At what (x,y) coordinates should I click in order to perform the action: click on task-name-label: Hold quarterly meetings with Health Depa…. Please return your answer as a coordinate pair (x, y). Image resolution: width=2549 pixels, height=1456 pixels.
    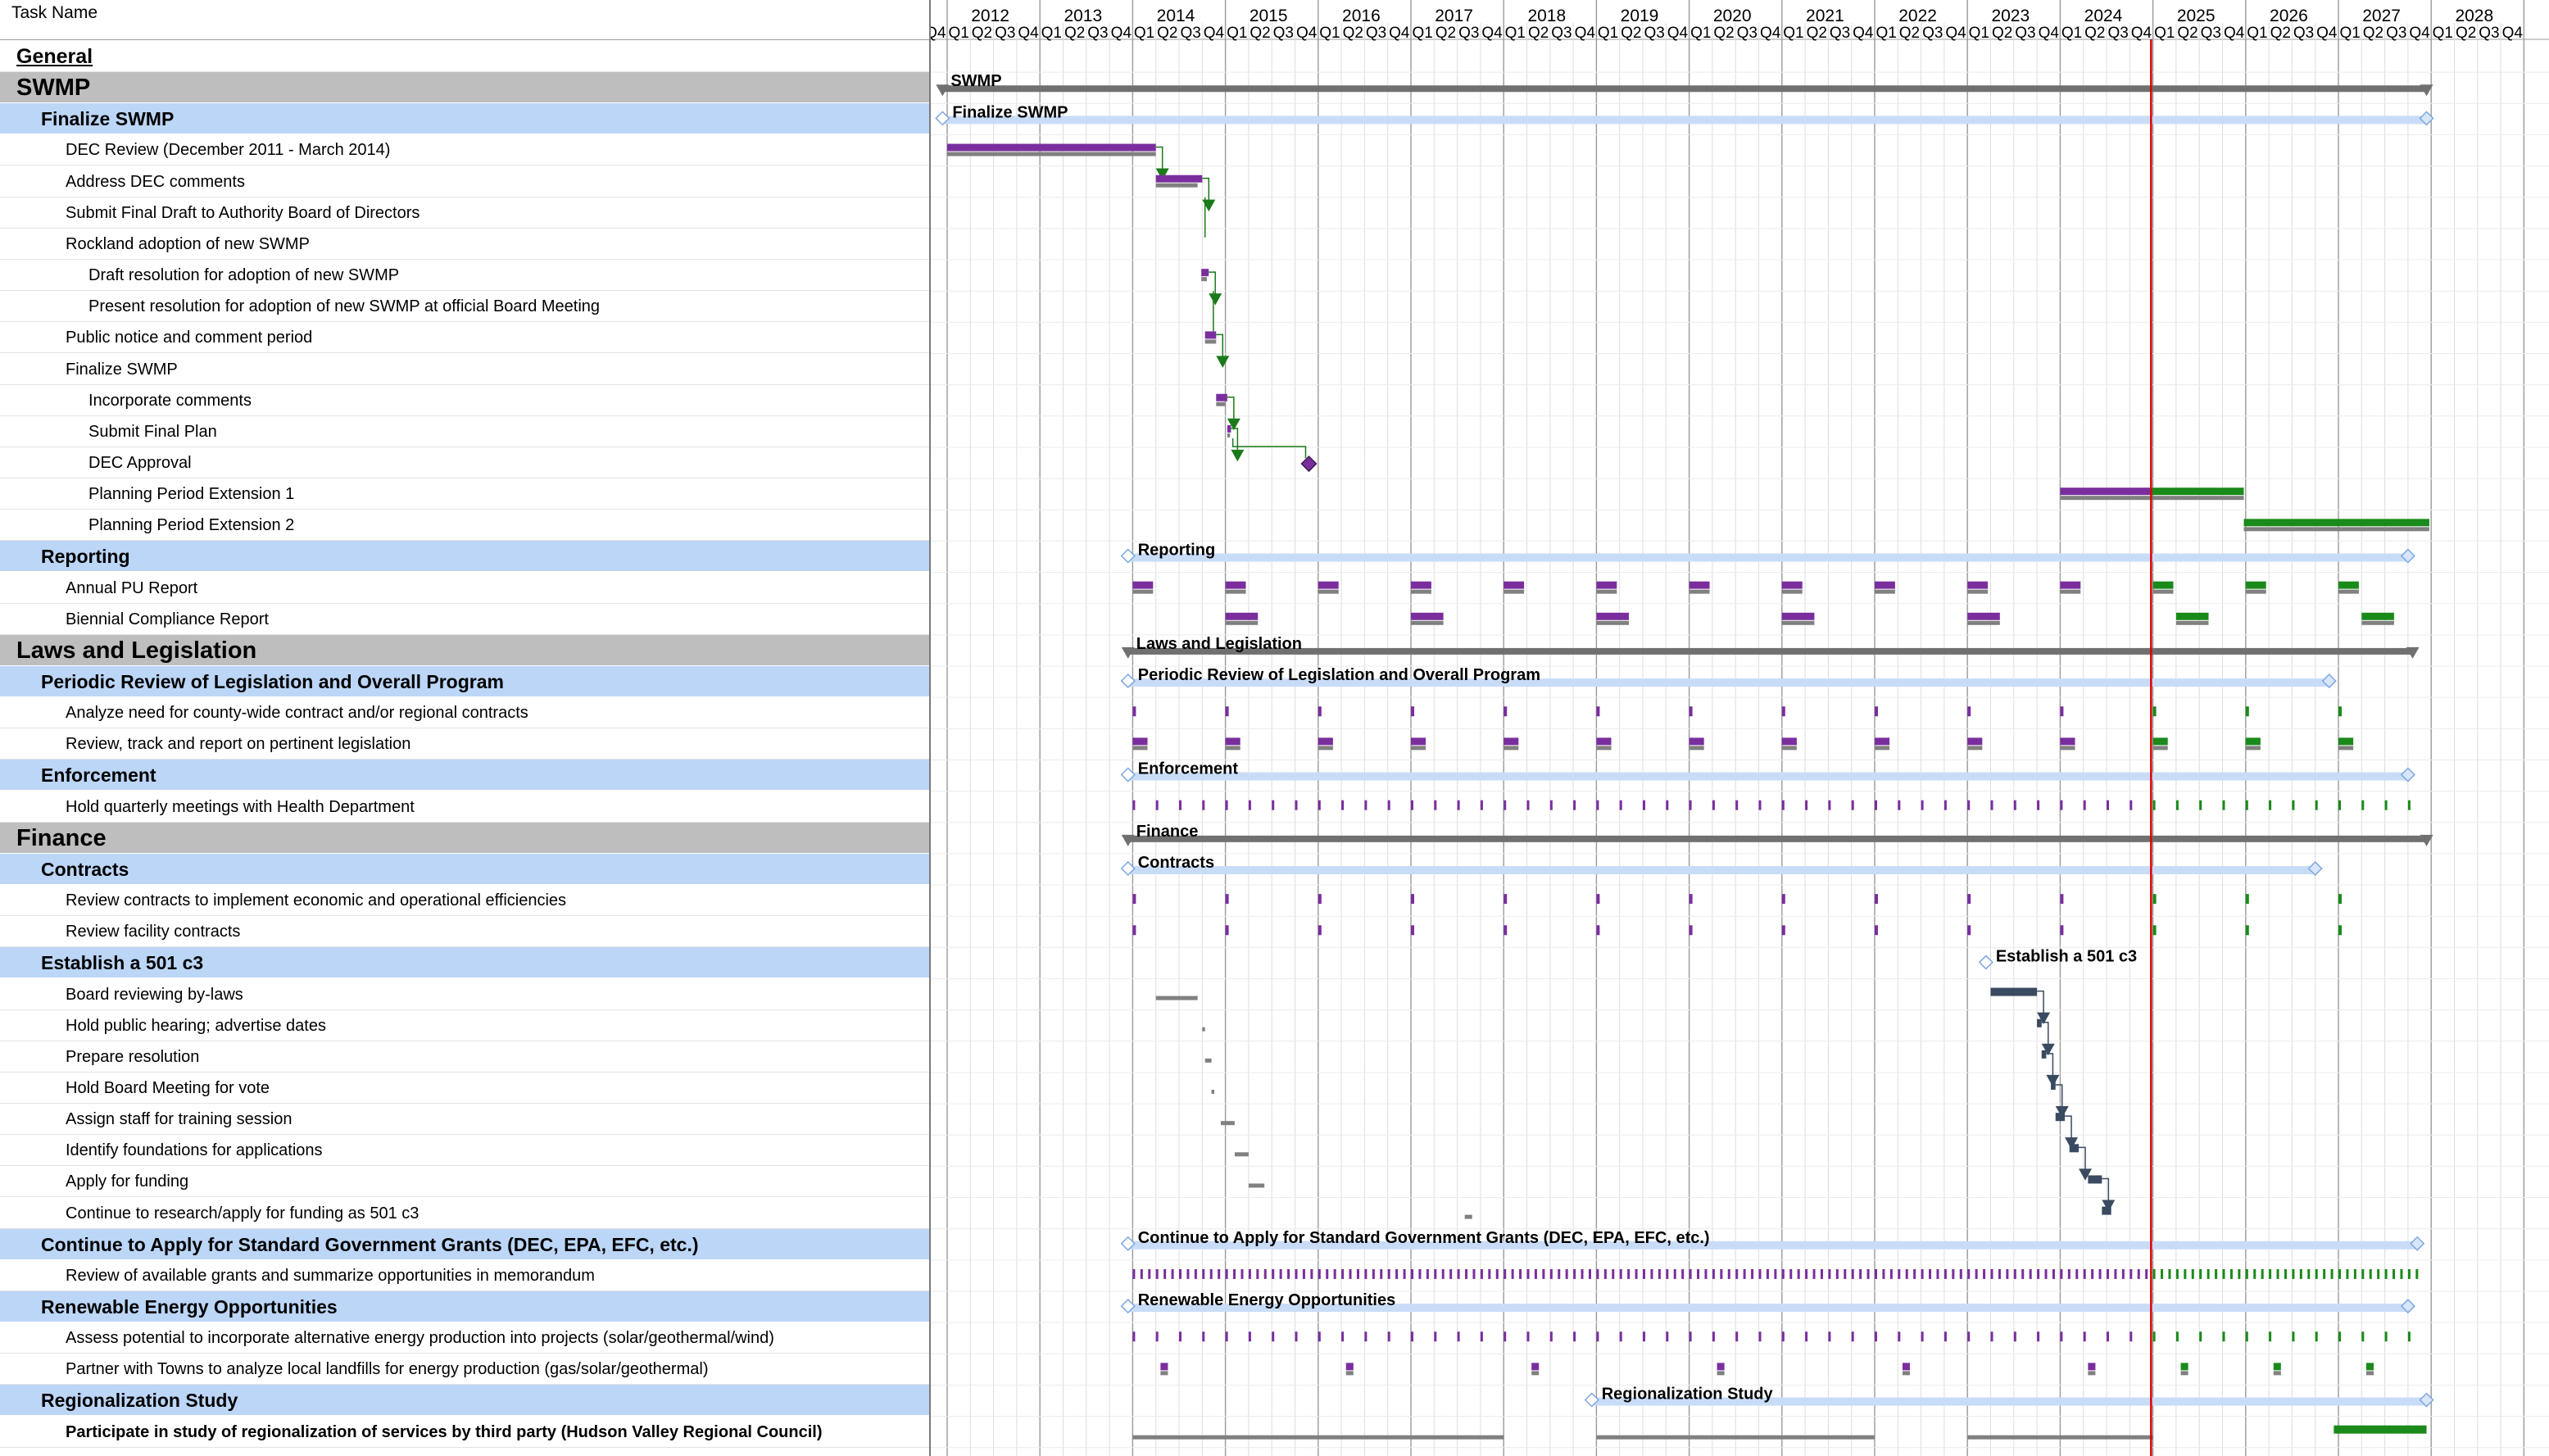
    Looking at the image, I should click on (241, 807).